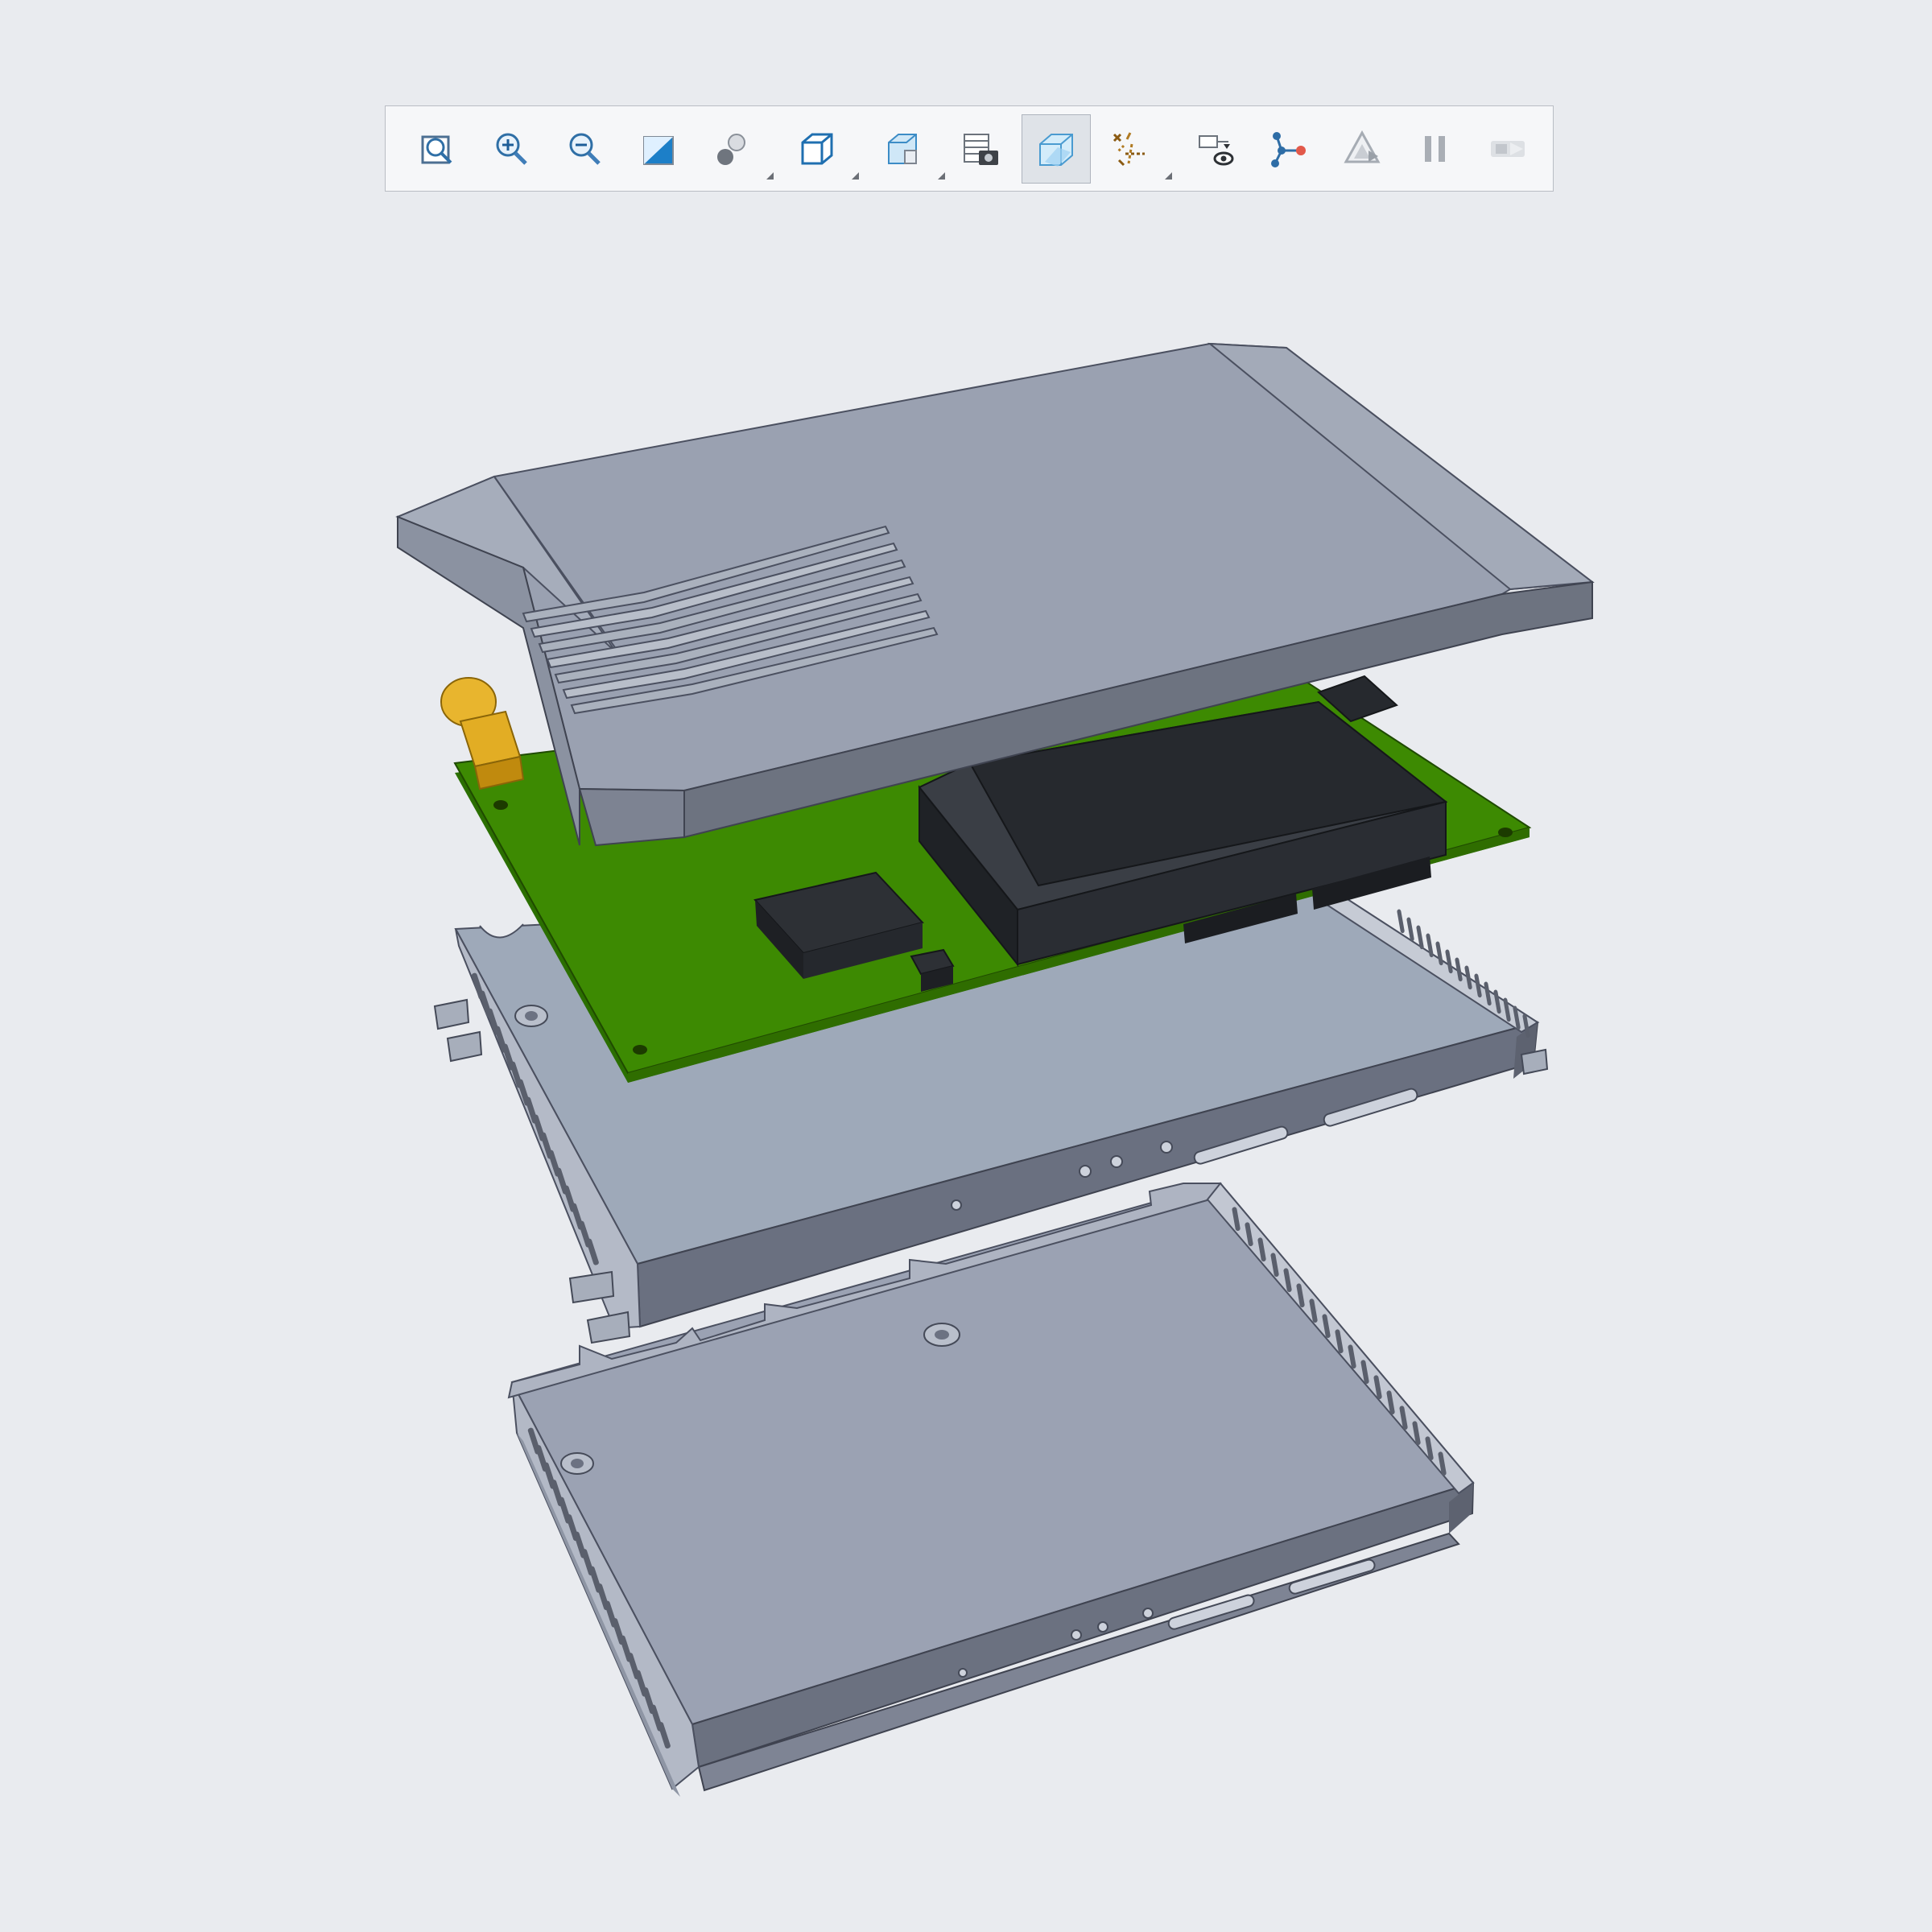 The image size is (1932, 1932). I want to click on antenna-connector, so click(483, 734).